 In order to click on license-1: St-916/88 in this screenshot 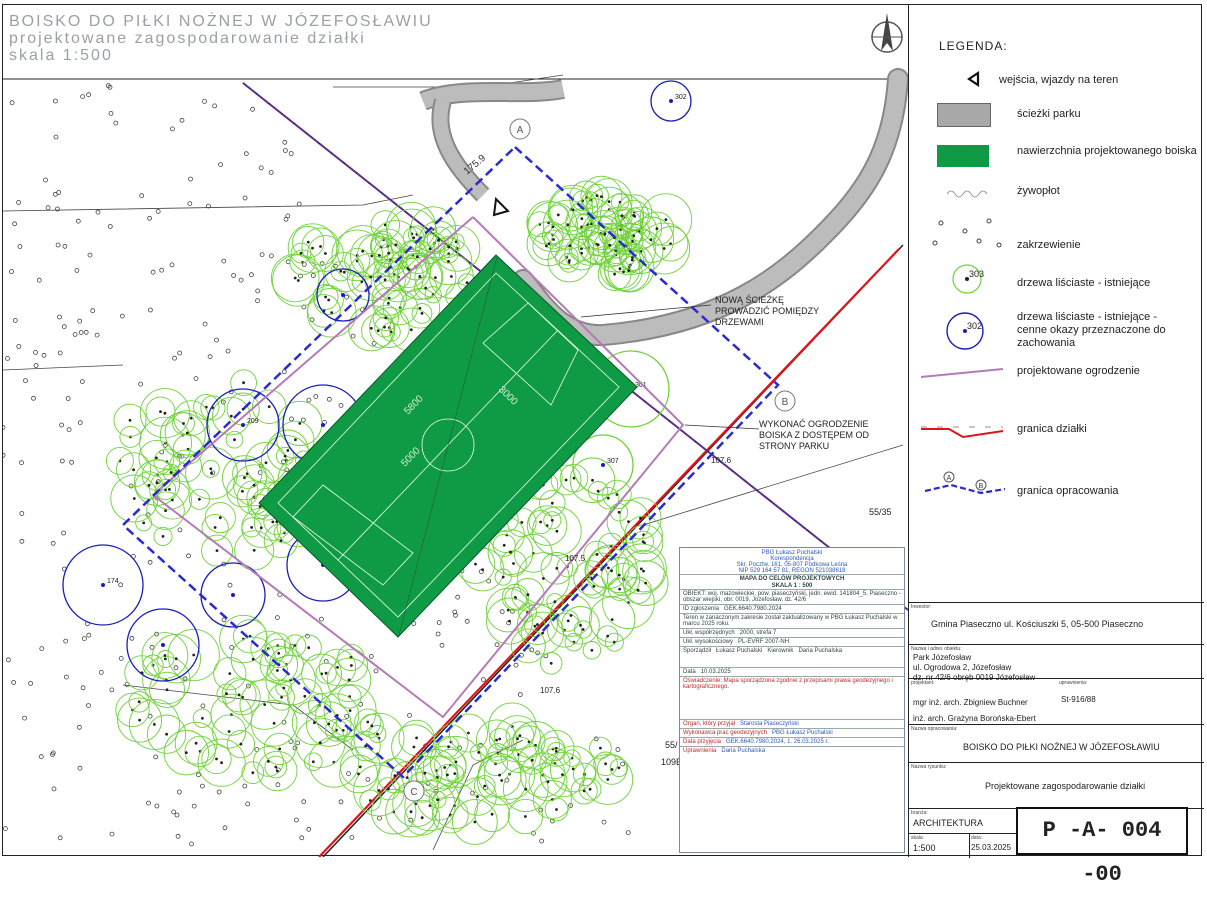, I will do `click(1078, 699)`.